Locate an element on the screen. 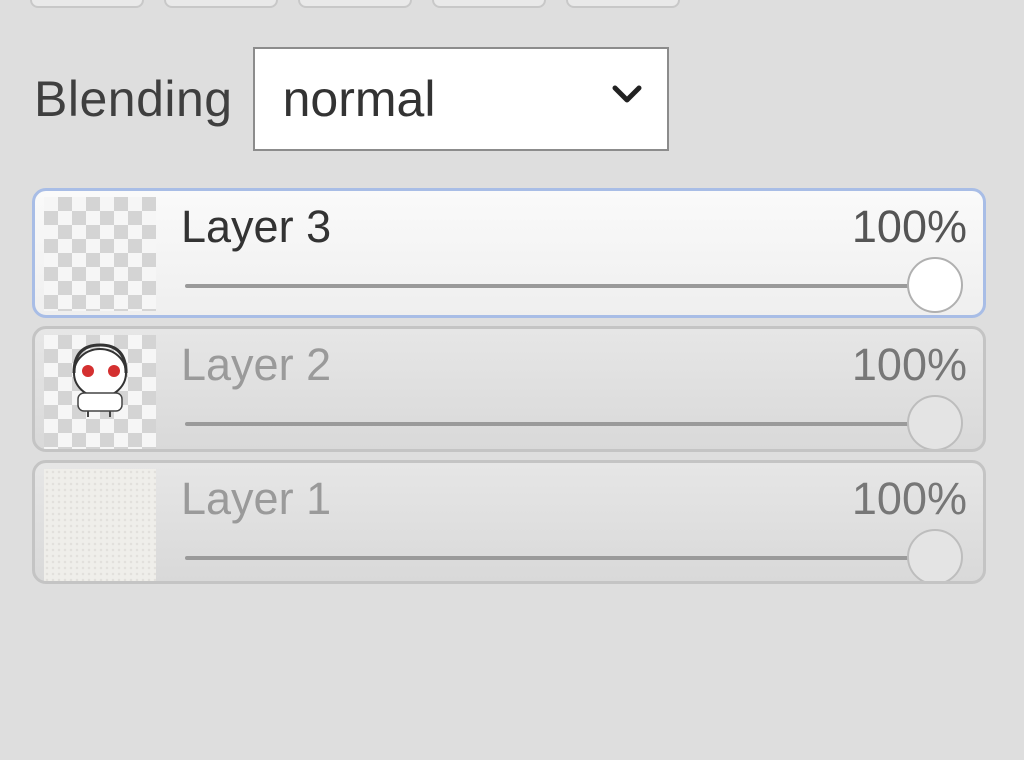 The image size is (1024, 760). blending-row: Blending normal is located at coordinates (351, 99).